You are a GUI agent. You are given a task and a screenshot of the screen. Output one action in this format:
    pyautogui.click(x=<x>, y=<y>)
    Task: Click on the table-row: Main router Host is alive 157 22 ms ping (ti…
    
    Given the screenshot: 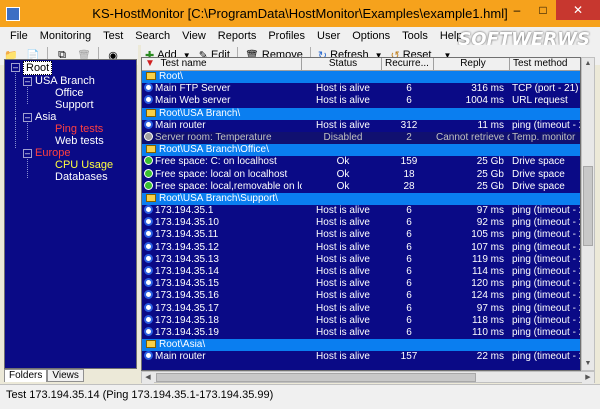 What is the action you would take?
    pyautogui.click(x=361, y=357)
    